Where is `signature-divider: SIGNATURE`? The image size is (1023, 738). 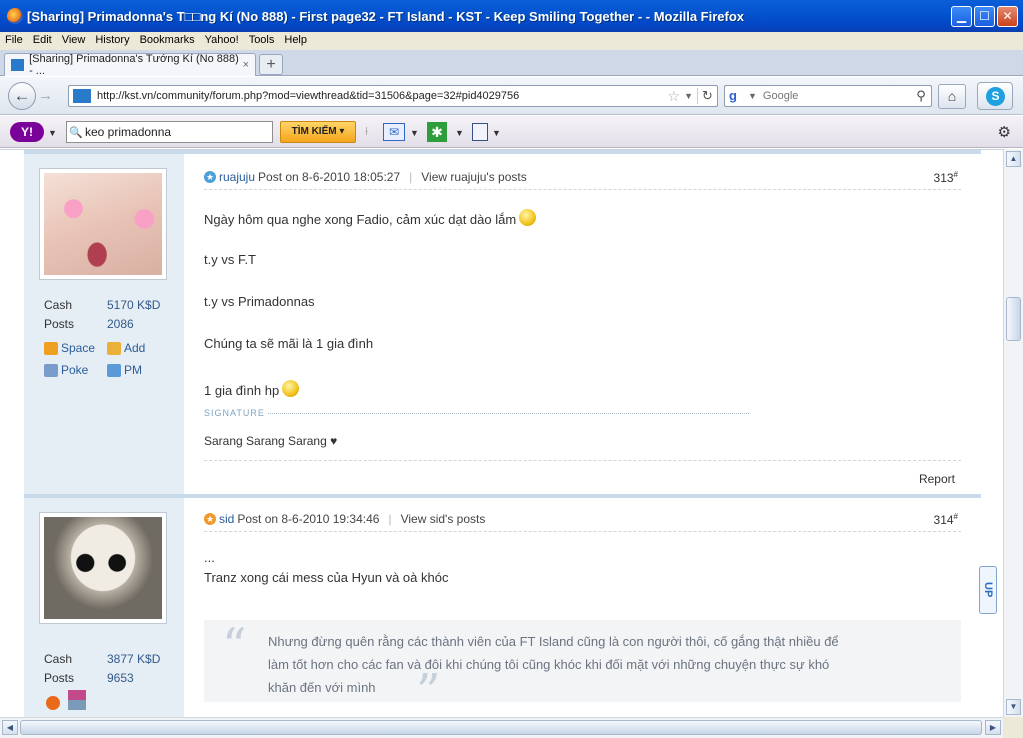
signature-divider: SIGNATURE is located at coordinates (476, 413).